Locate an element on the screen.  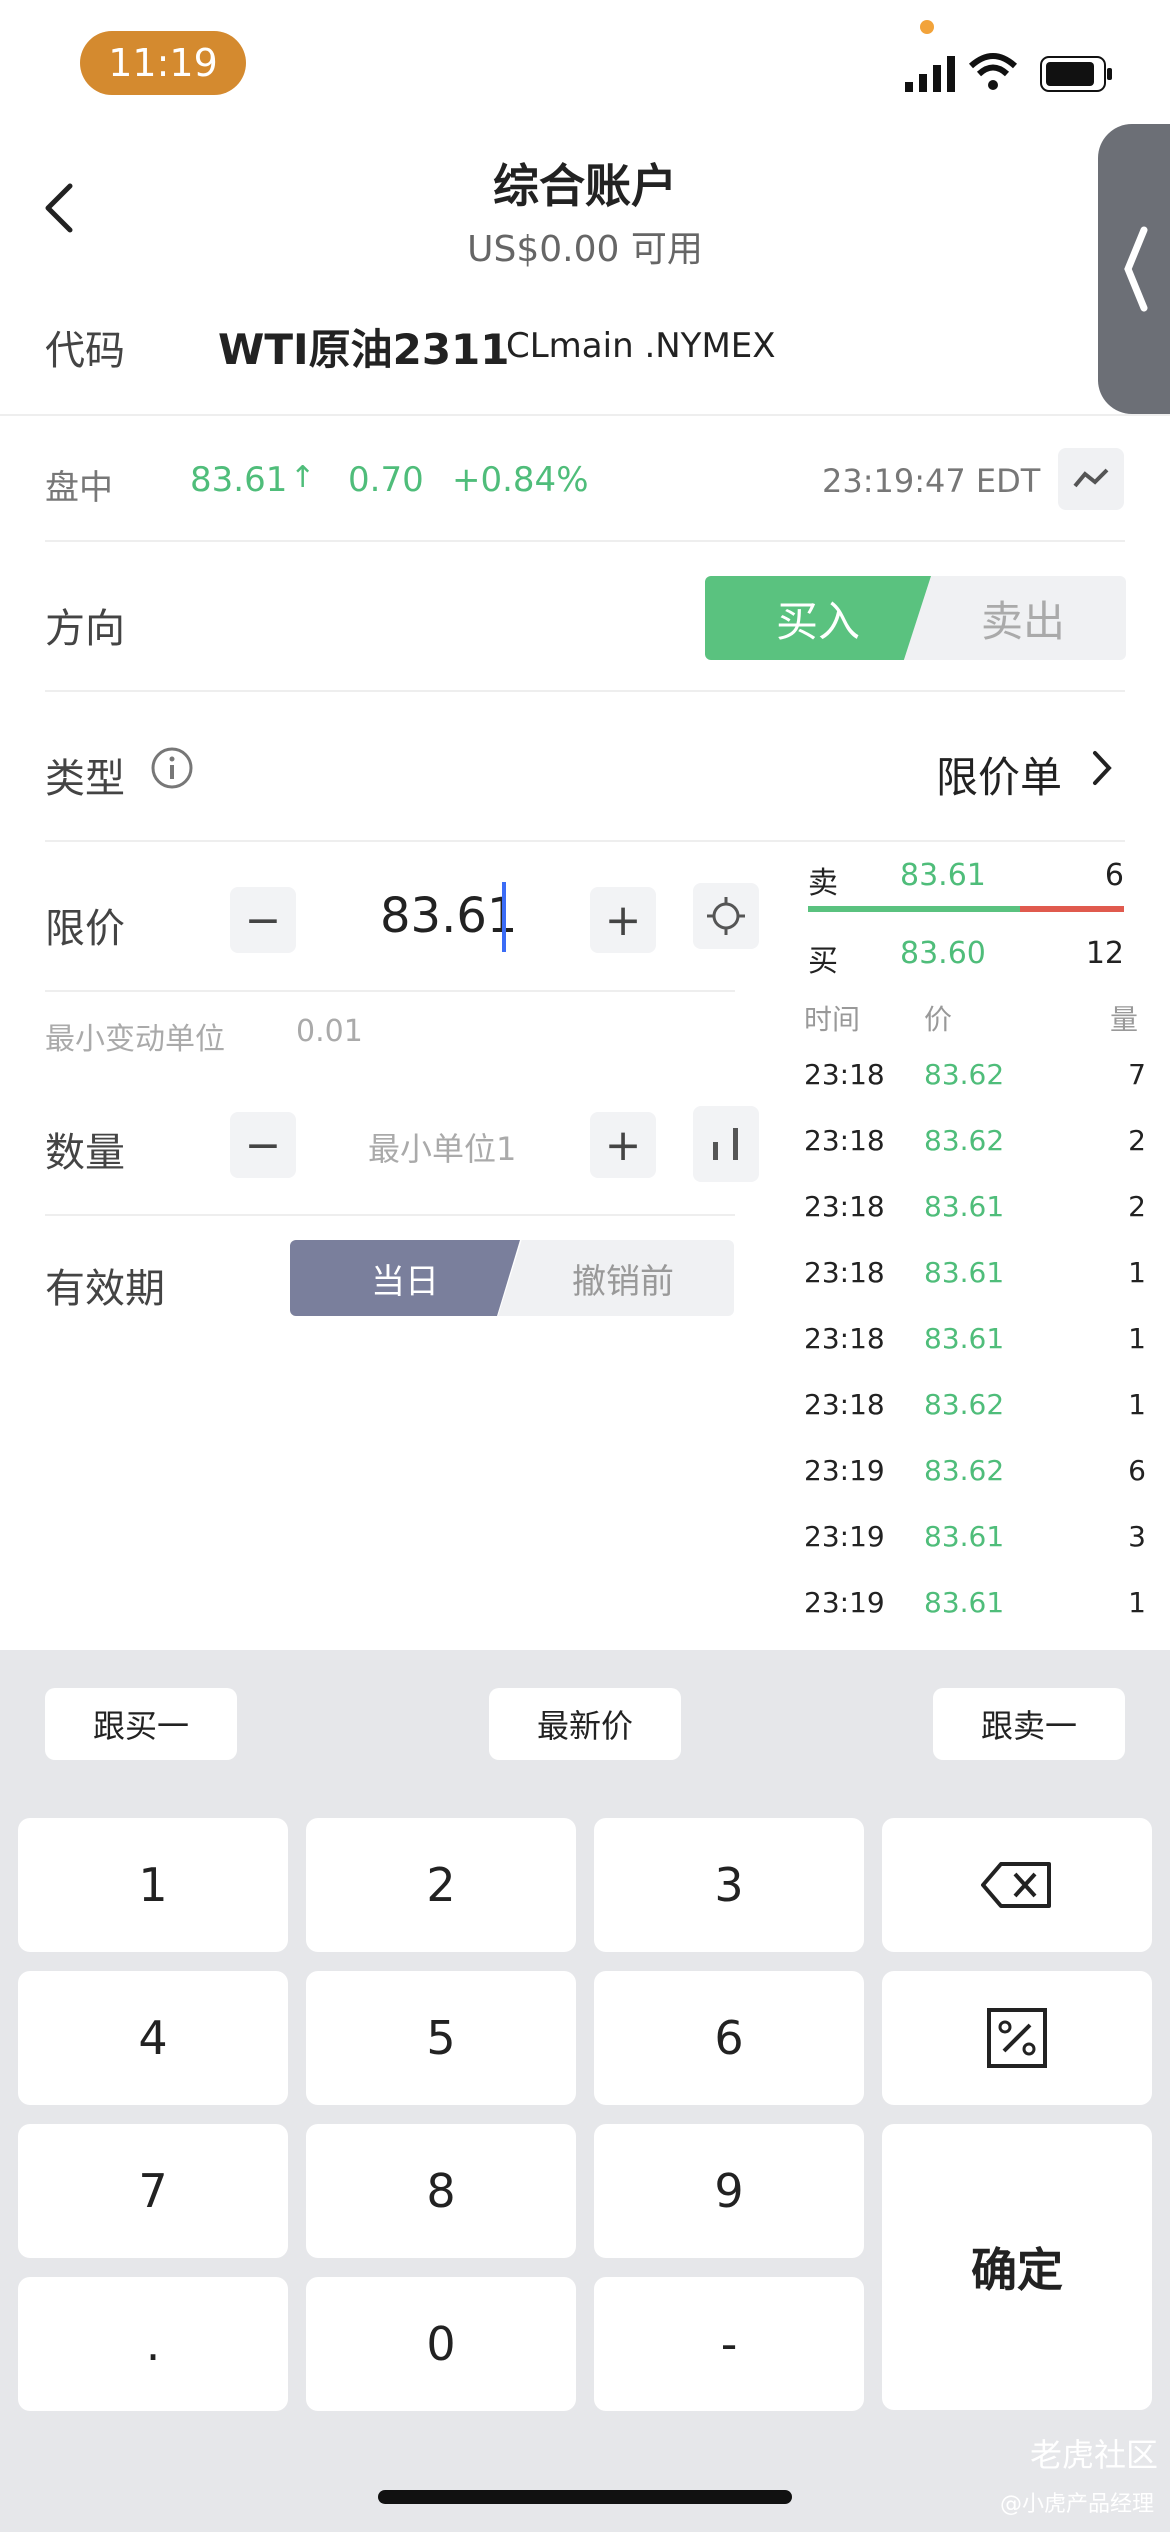
bid-price: 83.60 is located at coordinates (943, 953).